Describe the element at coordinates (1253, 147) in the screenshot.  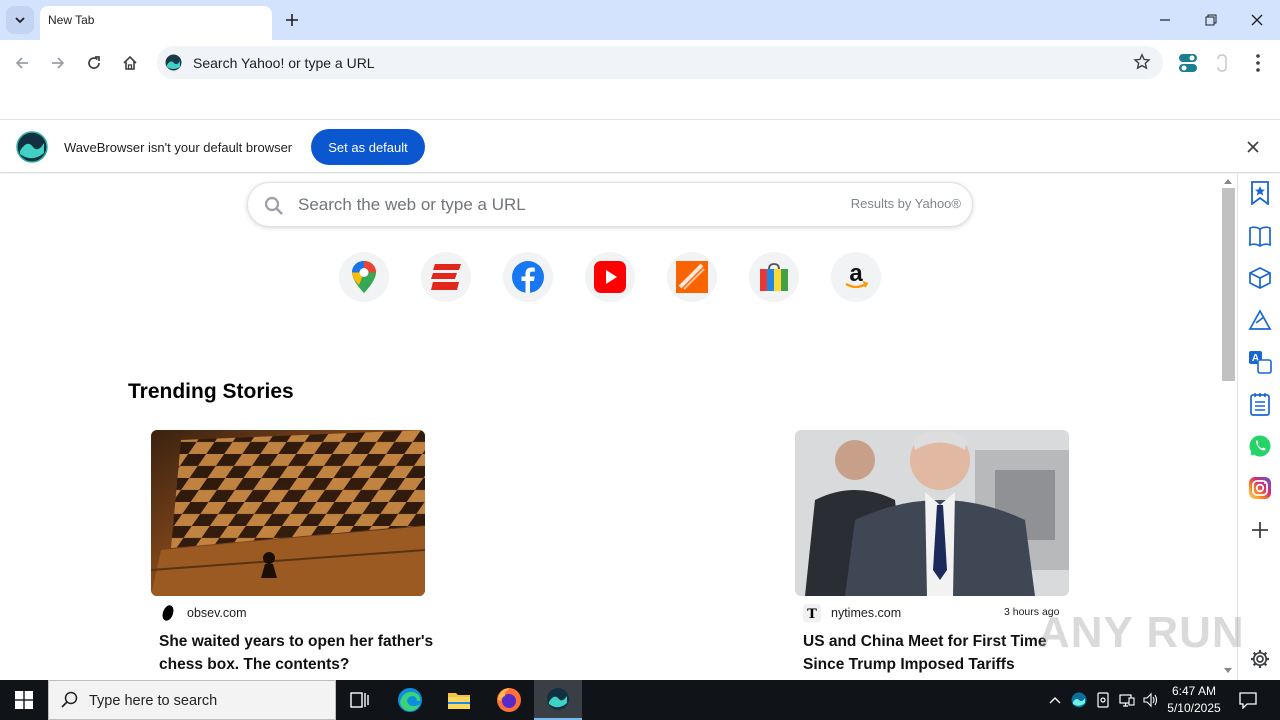
I see `close-infobar-icon` at that location.